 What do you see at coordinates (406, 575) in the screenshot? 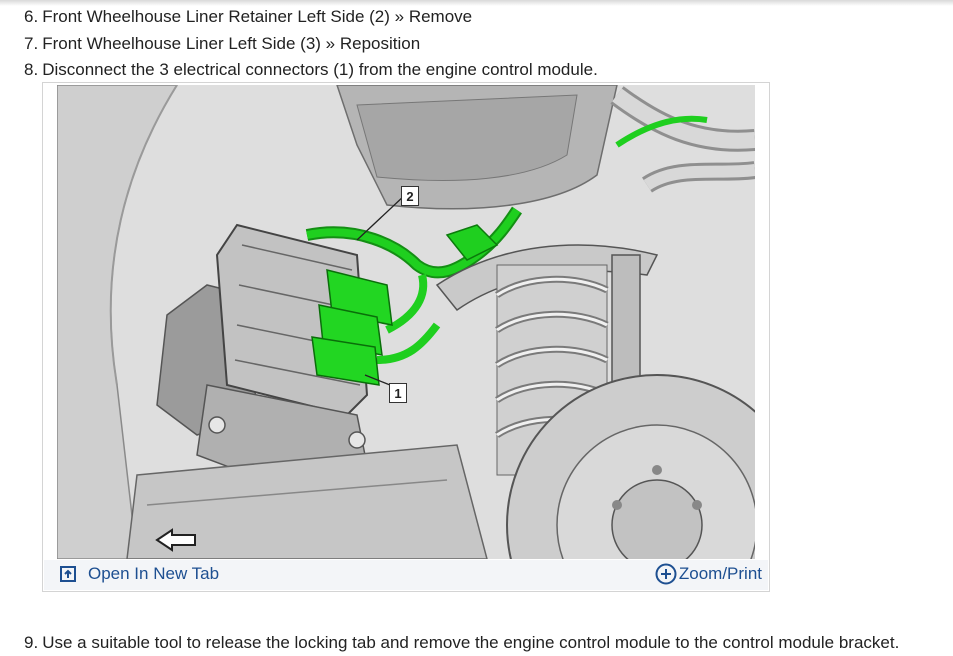
I see `figure-toolbar: Open In New Tab Zoom/Print` at bounding box center [406, 575].